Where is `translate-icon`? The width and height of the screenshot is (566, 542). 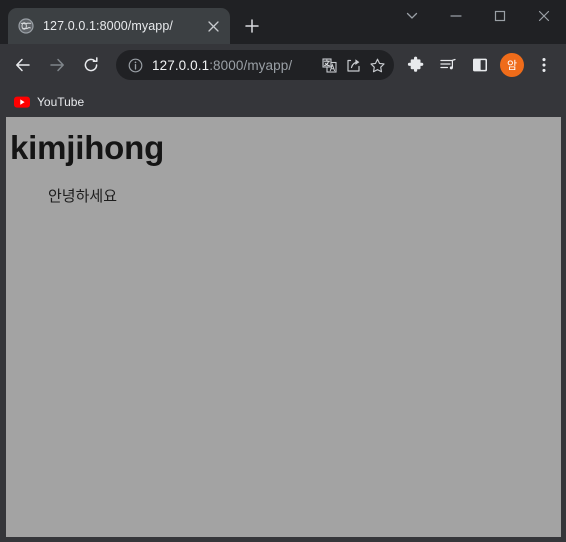
translate-icon is located at coordinates (329, 65).